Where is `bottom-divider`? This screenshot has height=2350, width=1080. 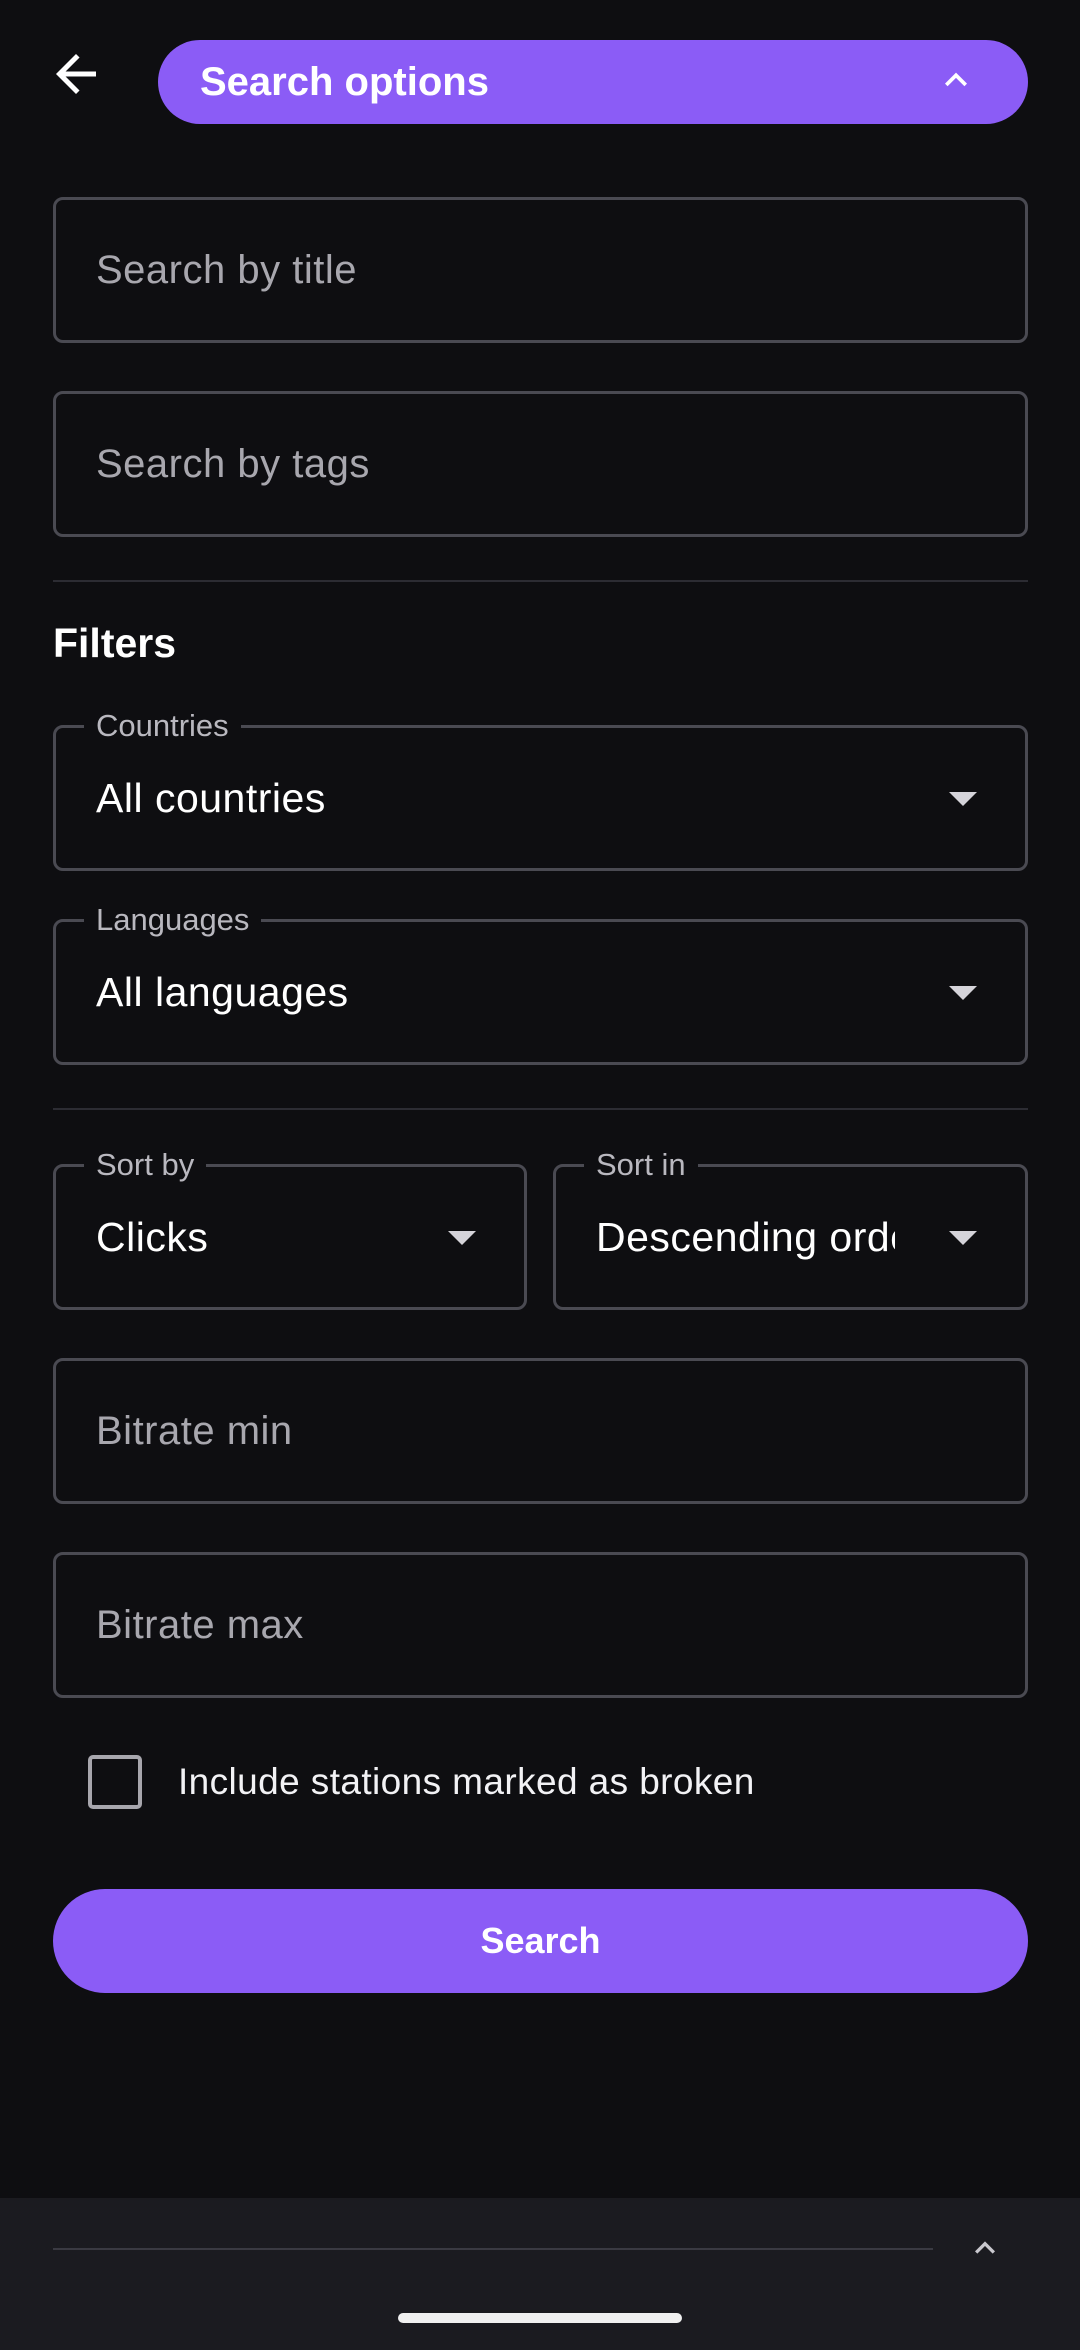 bottom-divider is located at coordinates (493, 2249).